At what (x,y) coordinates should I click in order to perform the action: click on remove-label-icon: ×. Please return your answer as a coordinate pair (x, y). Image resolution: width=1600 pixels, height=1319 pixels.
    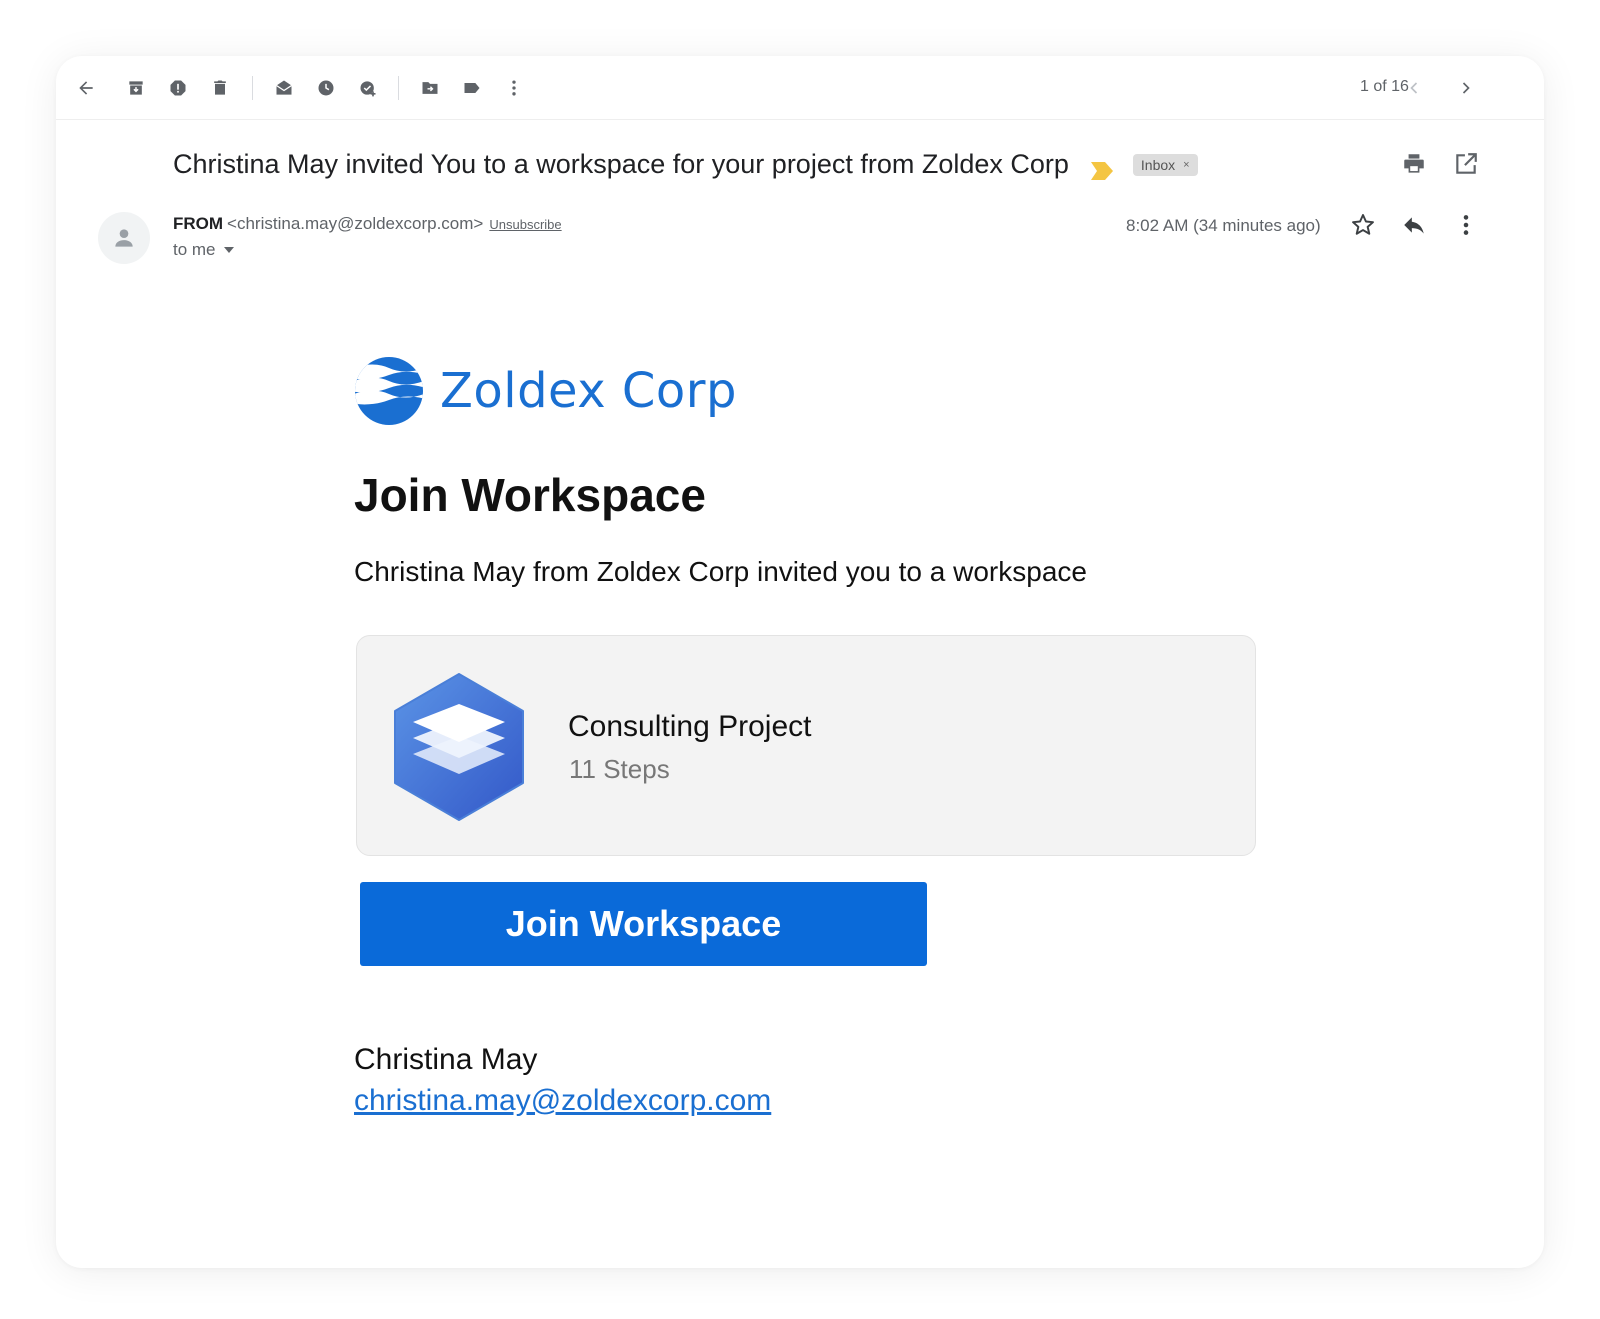
    Looking at the image, I should click on (1186, 165).